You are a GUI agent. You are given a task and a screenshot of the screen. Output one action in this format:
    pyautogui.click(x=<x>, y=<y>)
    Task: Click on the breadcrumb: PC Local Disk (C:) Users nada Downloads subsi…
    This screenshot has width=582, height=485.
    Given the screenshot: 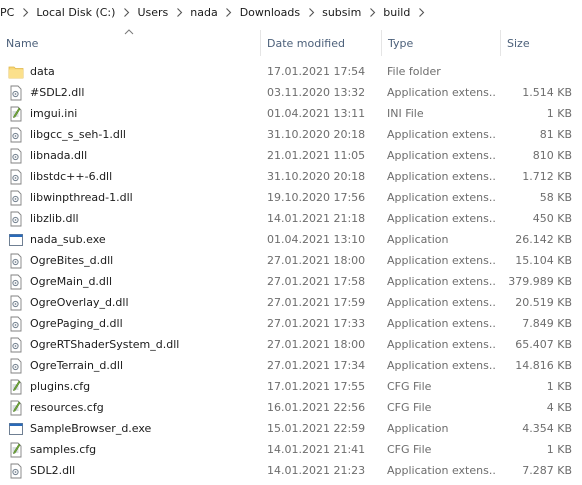 What is the action you would take?
    pyautogui.click(x=291, y=12)
    